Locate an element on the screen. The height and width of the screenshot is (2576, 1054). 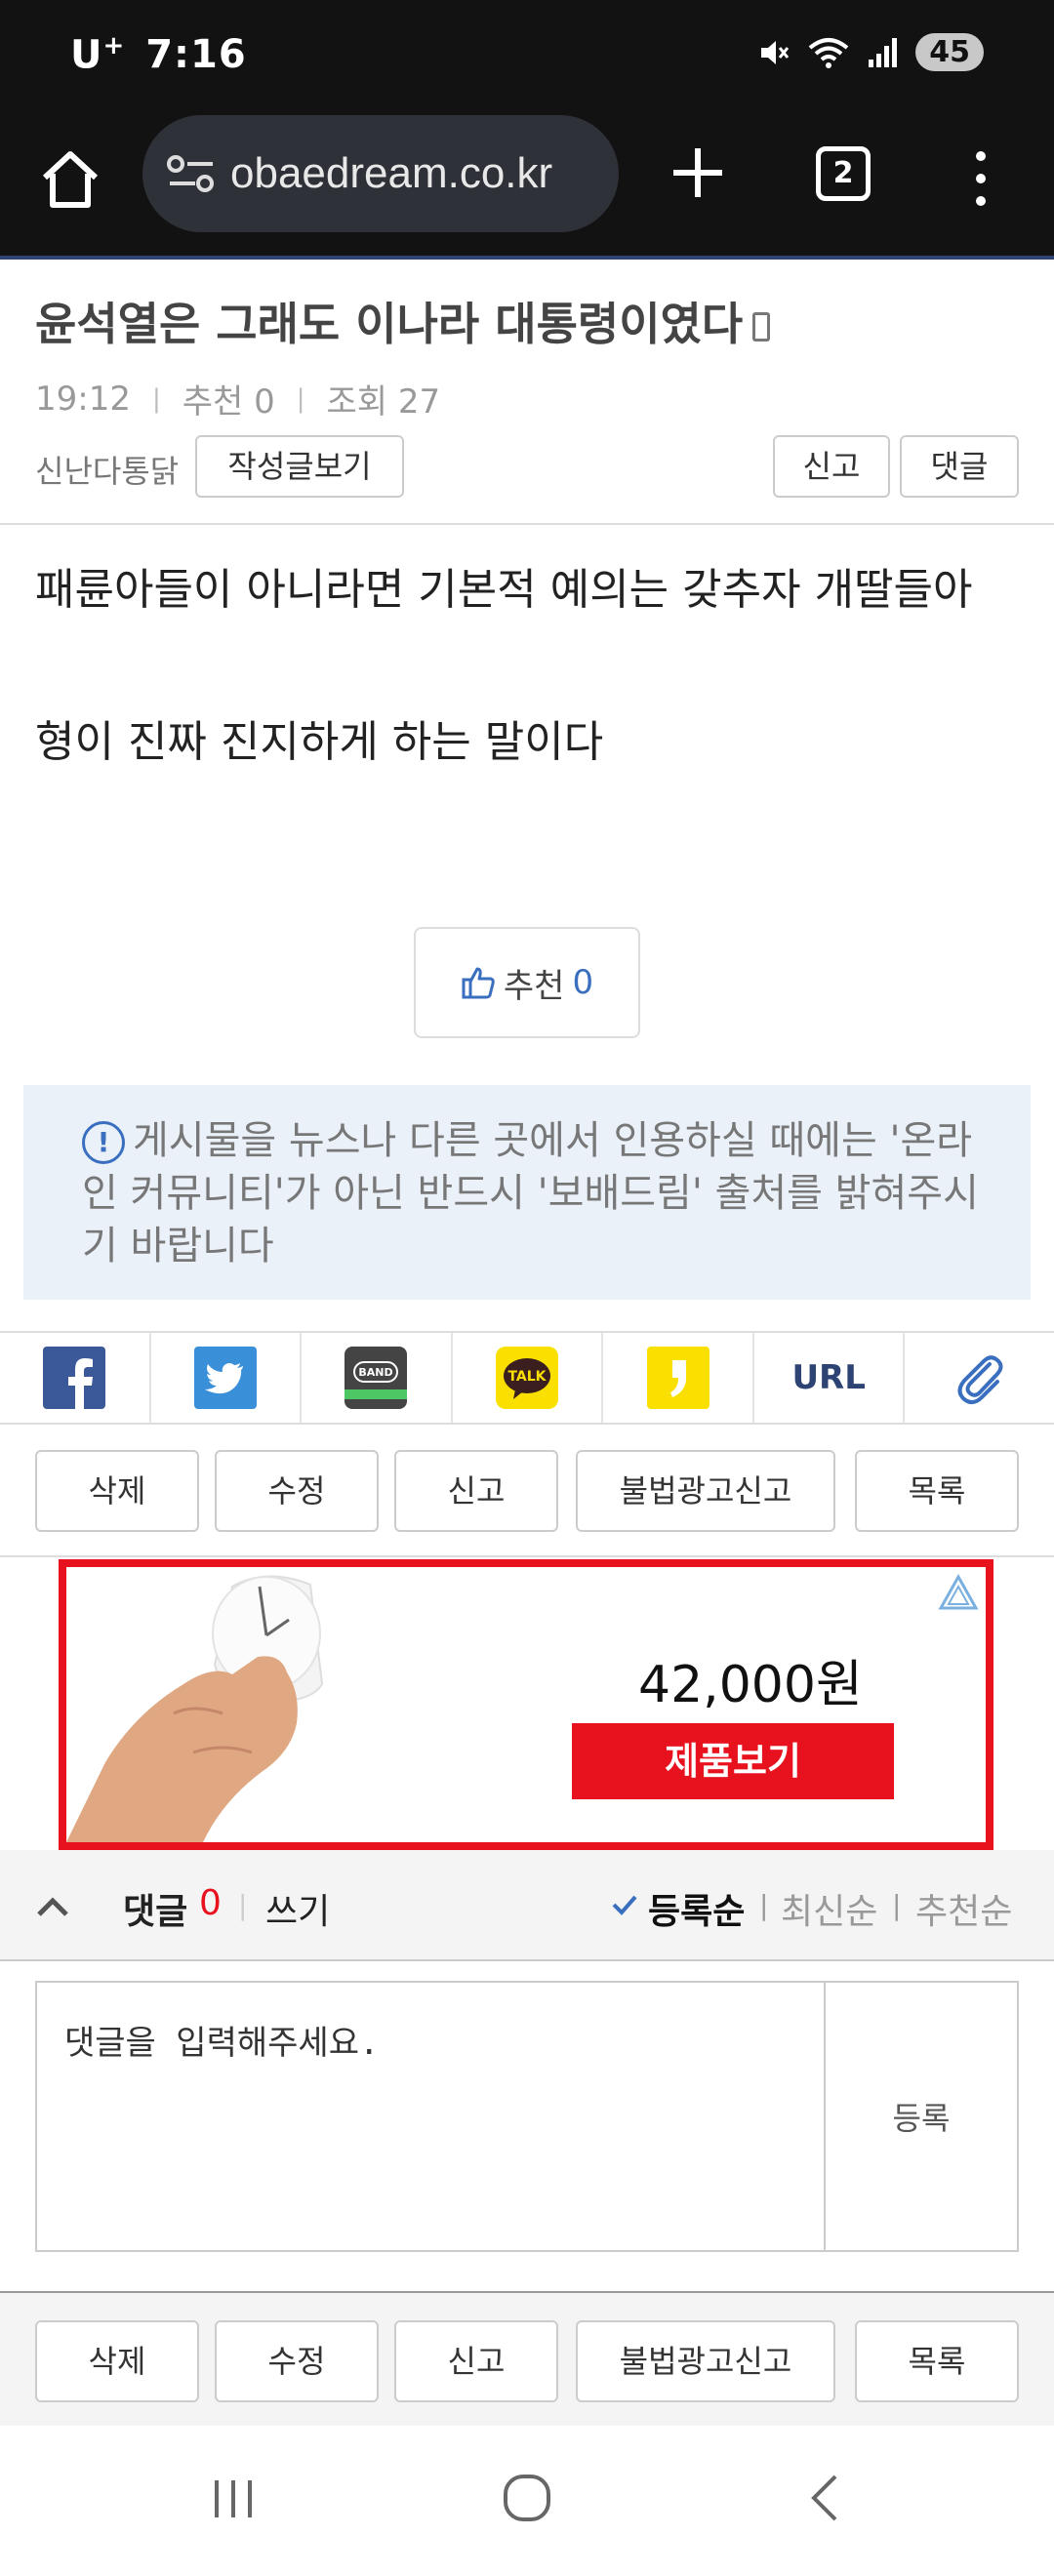
status-bar: U+ 7:16 45 is located at coordinates (527, 57).